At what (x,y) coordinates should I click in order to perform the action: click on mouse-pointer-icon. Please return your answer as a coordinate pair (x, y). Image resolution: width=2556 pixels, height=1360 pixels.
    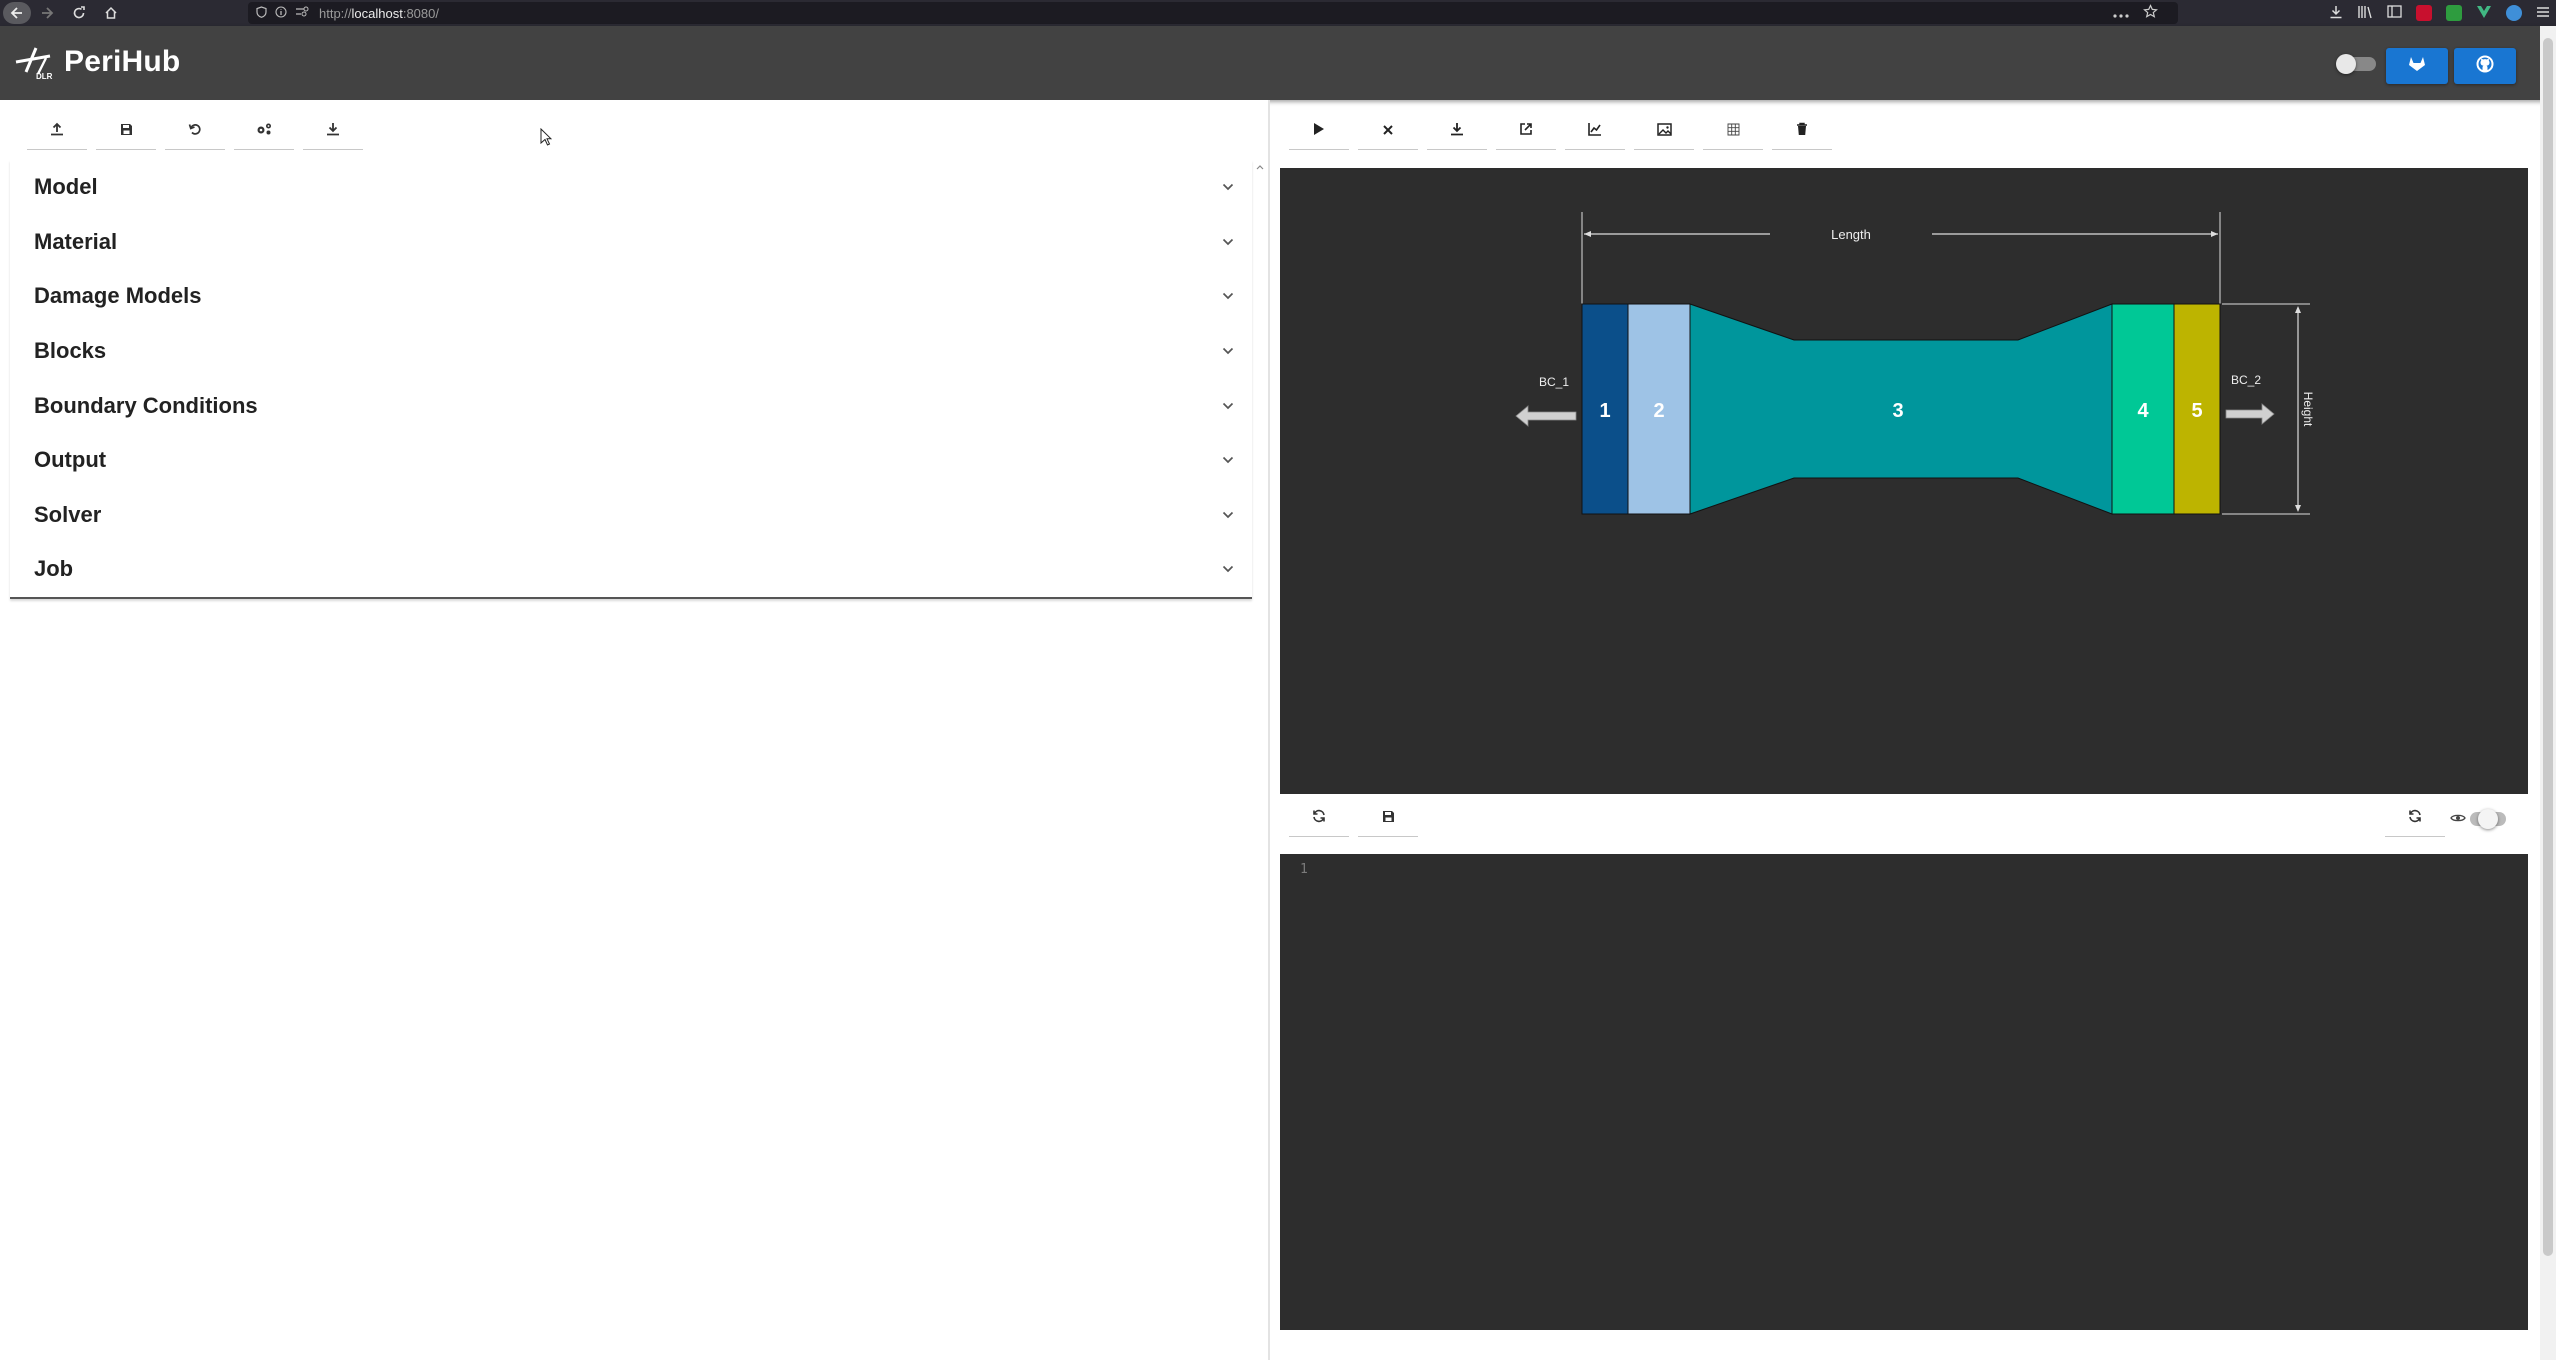
    Looking at the image, I should click on (546, 139).